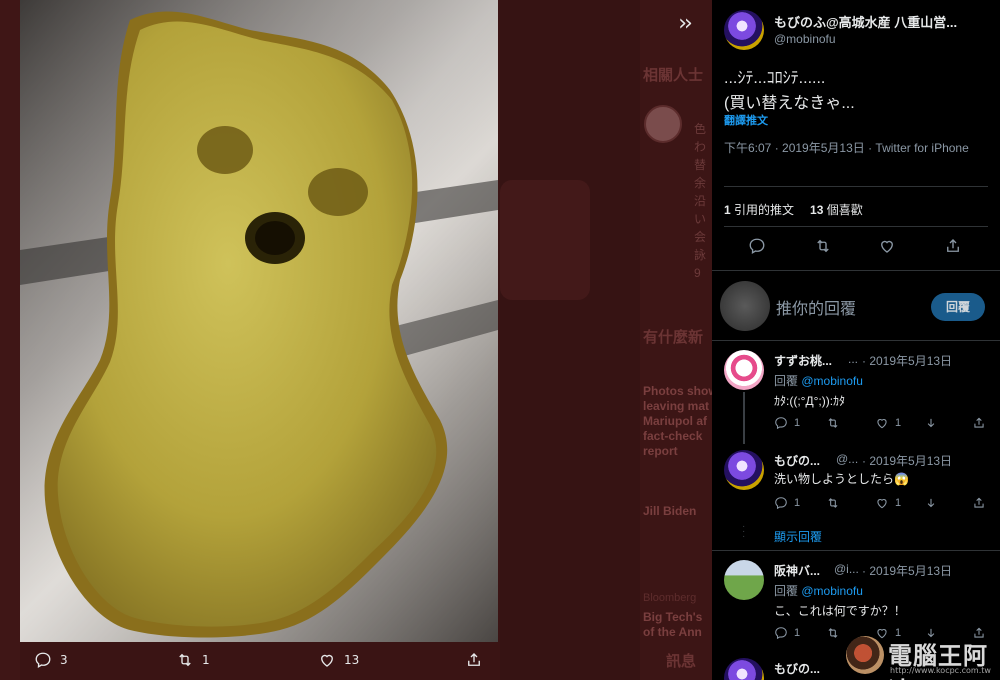 The width and height of the screenshot is (1000, 680). Describe the element at coordinates (206, 660) in the screenshot. I see `photo-retweet-count: 1` at that location.